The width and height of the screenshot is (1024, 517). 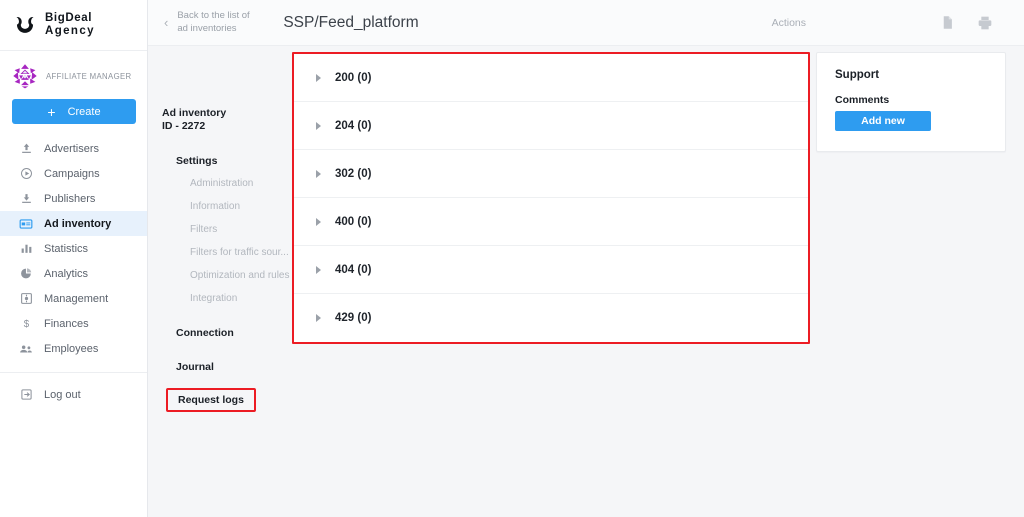 I want to click on sidebar-item-statistics: Statistics, so click(x=73, y=248).